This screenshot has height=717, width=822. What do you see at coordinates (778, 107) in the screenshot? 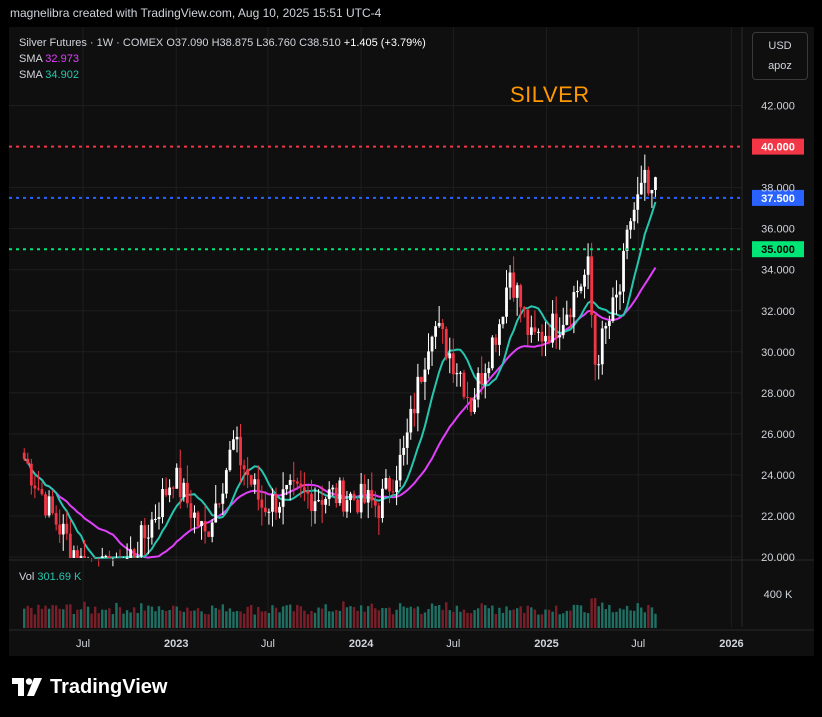
I see `price-tick-label: 42.000` at bounding box center [778, 107].